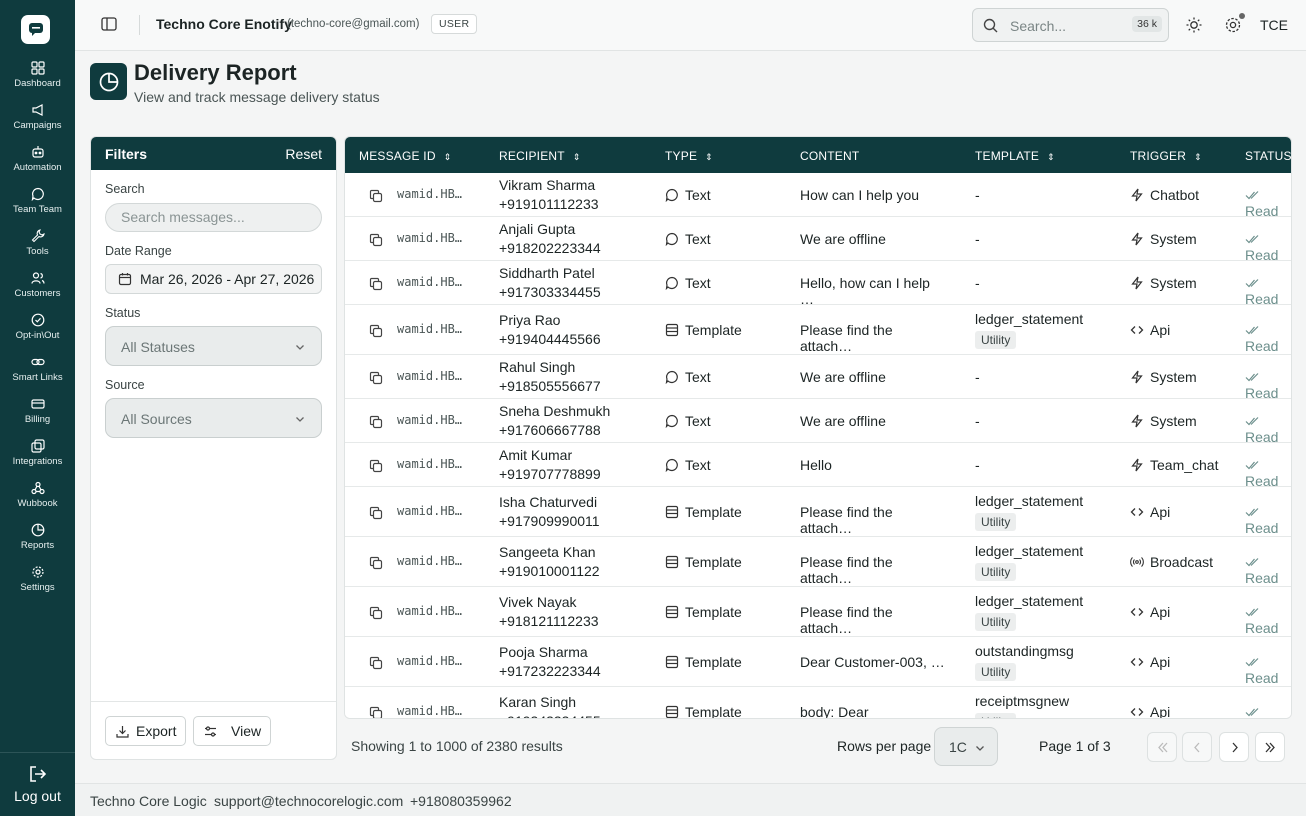  I want to click on column-header-template: TEMPLATE ⇕, so click(1015, 156).